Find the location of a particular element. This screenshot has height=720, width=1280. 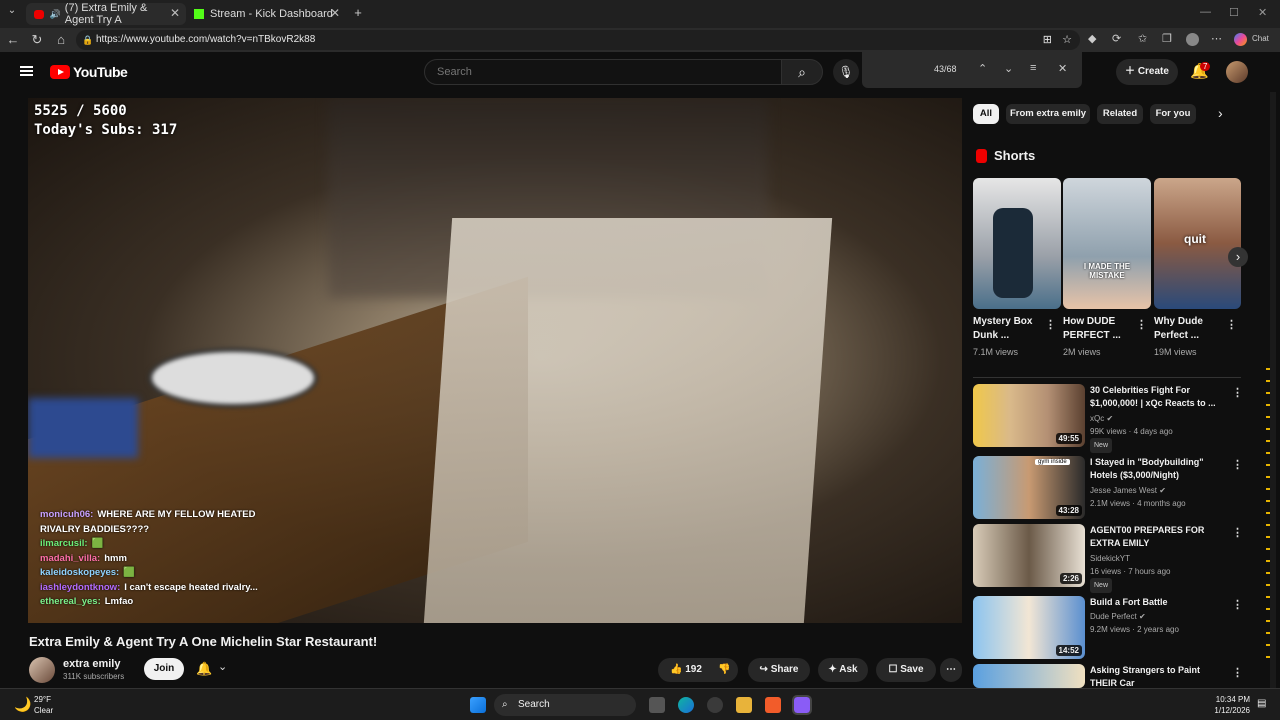

settings-gear-icon is located at coordinates (715, 705).